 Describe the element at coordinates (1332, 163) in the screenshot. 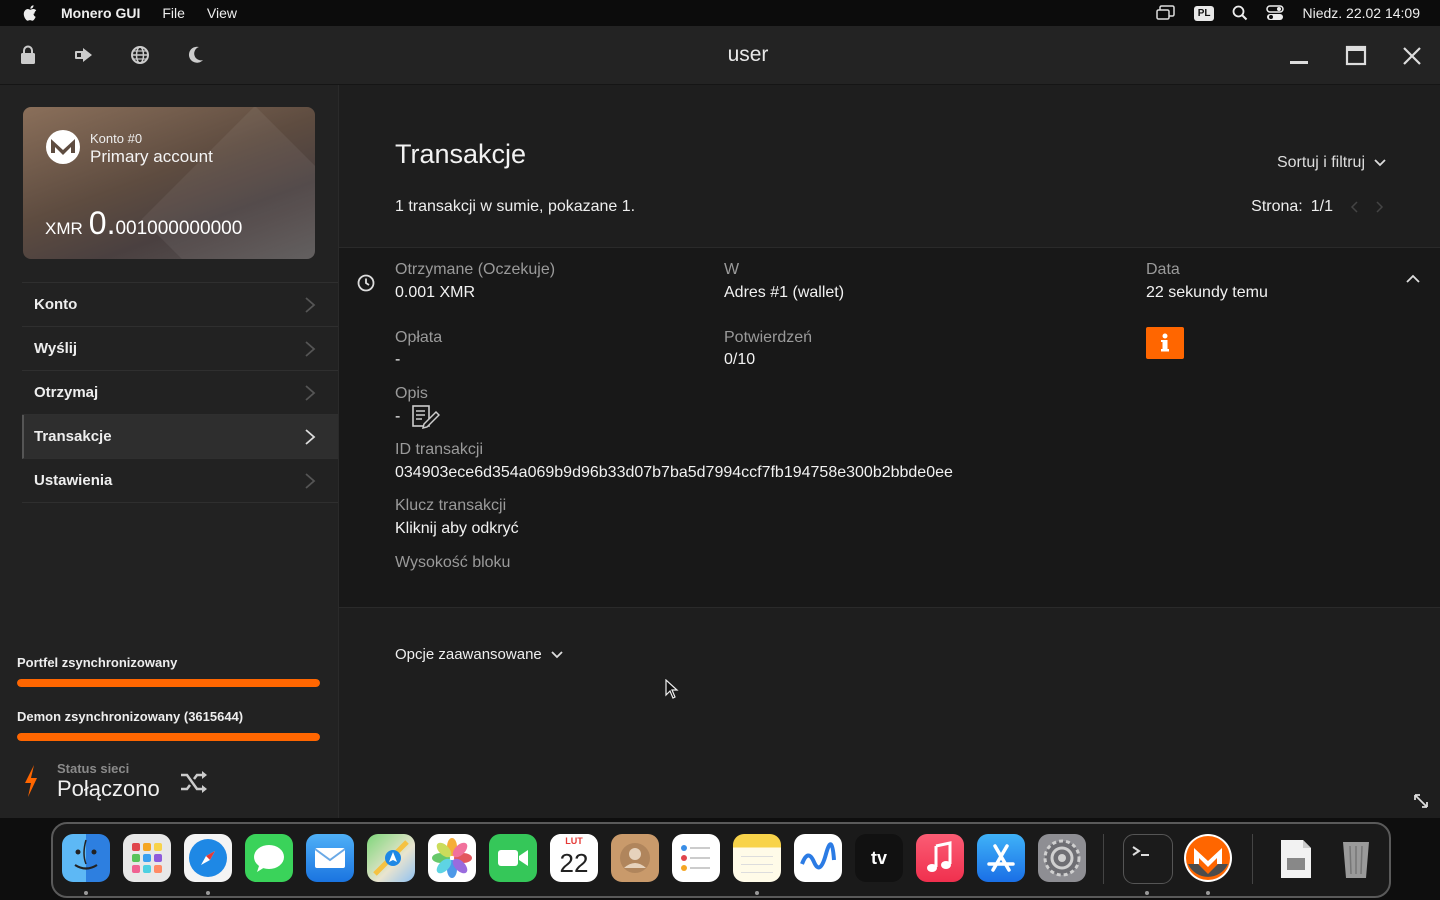

I see `sort-filter-button: Sortuj i filtruj` at that location.